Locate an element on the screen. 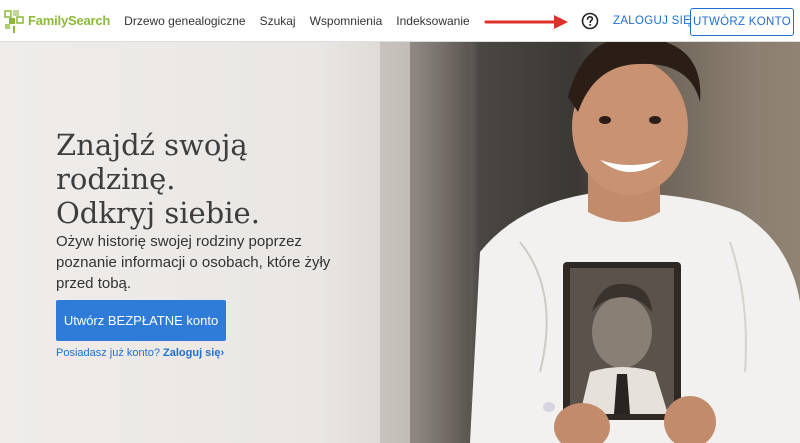 The height and width of the screenshot is (443, 800). signin-link: ZALOGUJ SIĘ is located at coordinates (652, 21).